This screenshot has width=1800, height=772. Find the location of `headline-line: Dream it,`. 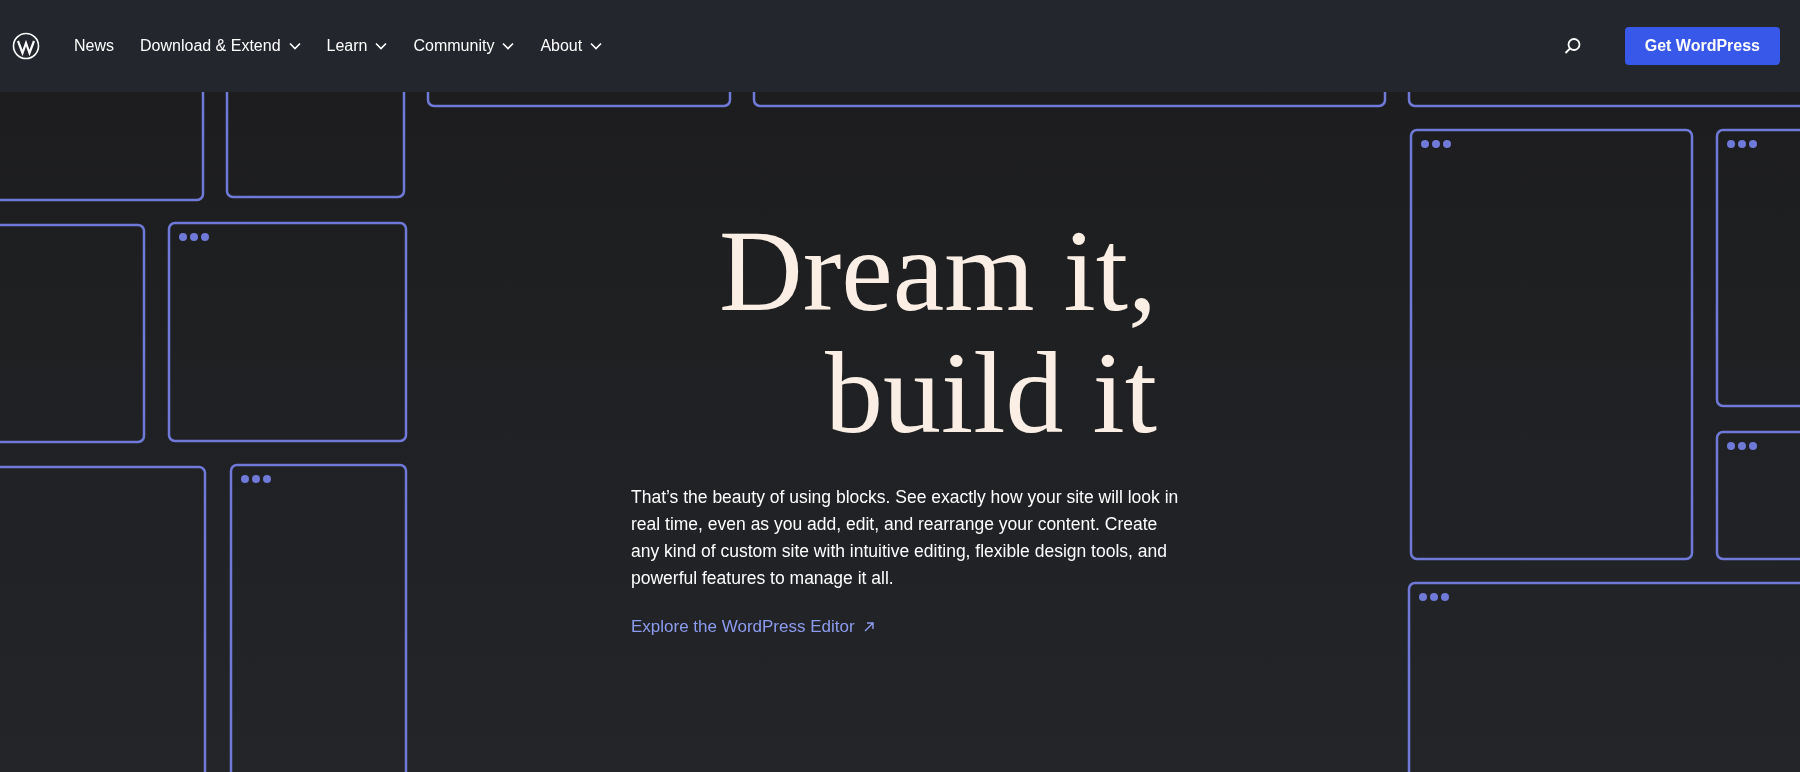

headline-line: Dream it, is located at coordinates (937, 271).